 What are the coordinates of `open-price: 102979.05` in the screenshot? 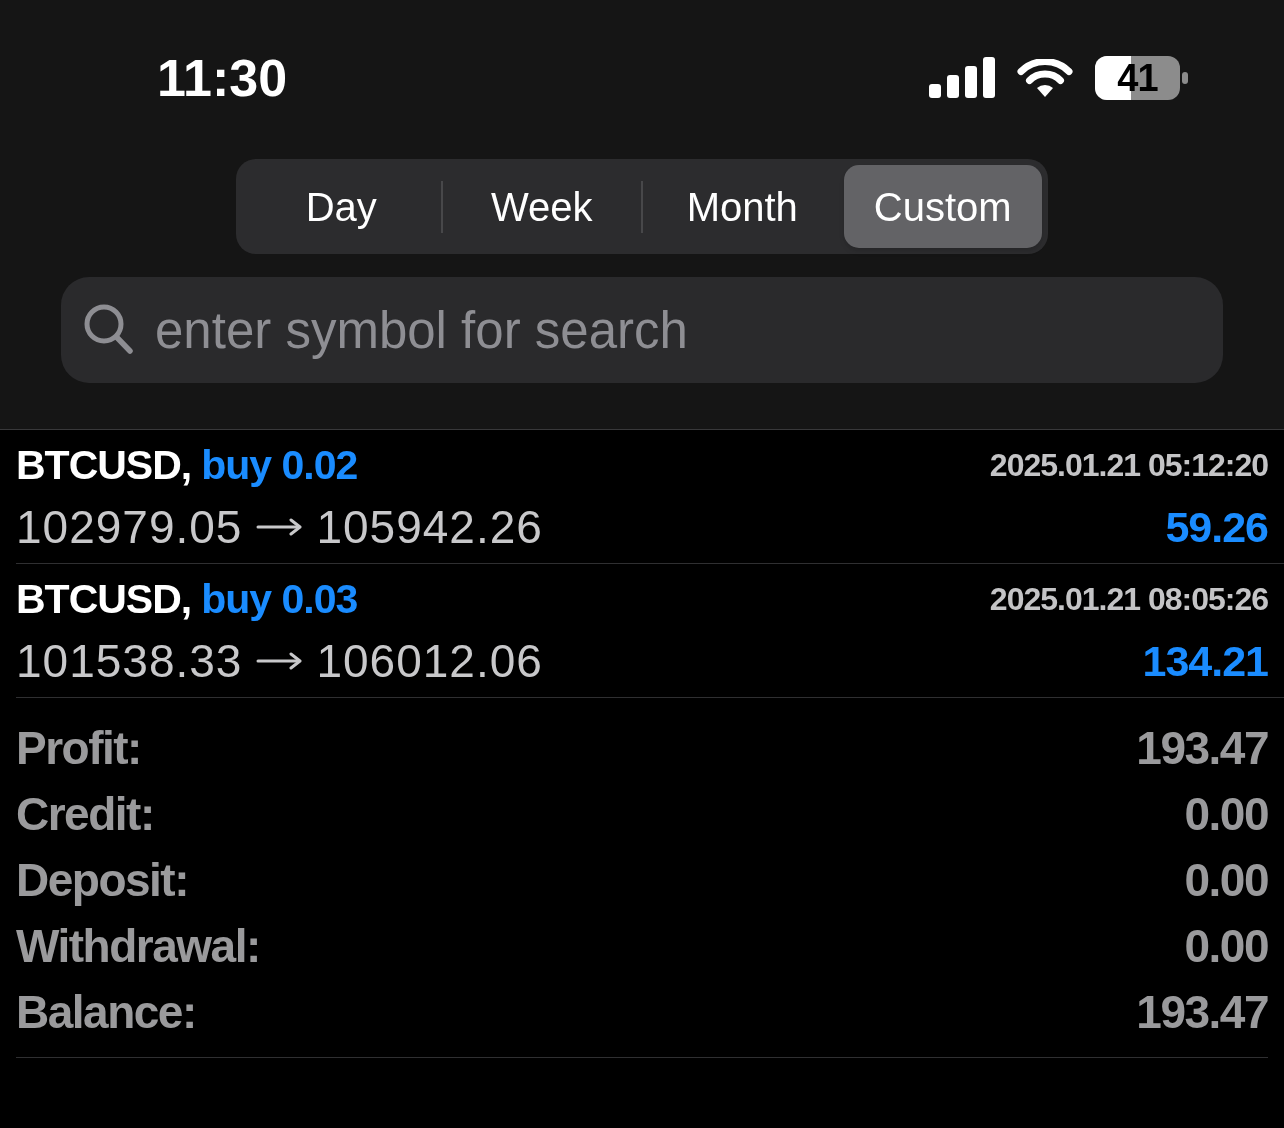 It's located at (129, 527).